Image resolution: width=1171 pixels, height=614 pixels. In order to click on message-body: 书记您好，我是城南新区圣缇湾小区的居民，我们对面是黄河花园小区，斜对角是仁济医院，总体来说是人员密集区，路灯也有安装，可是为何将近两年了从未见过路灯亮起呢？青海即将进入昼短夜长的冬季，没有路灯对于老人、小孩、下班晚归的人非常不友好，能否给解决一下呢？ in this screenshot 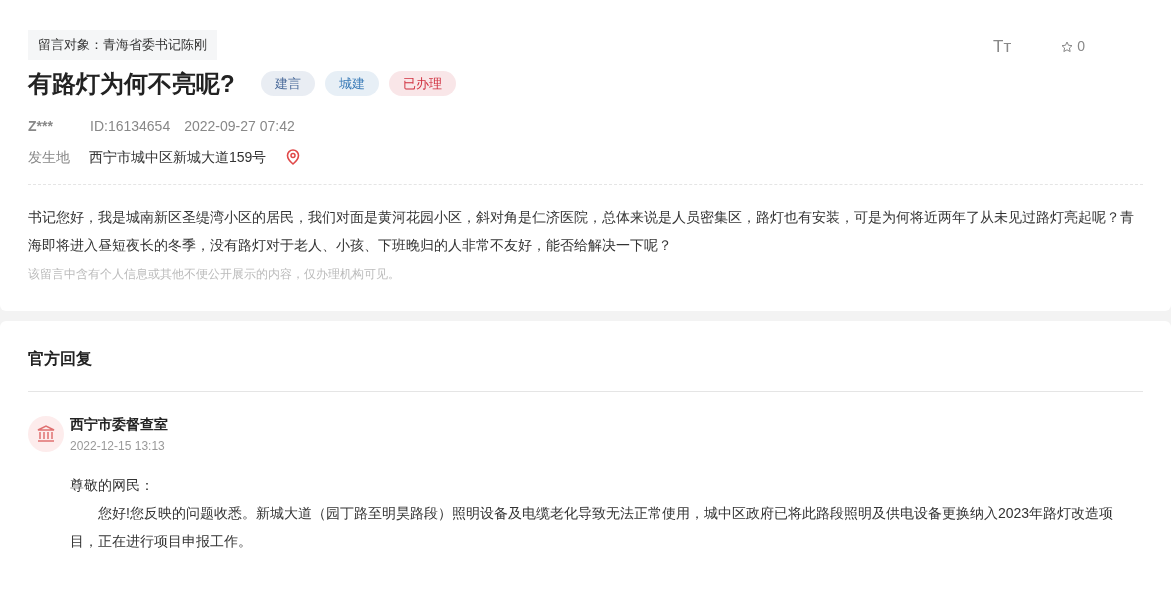, I will do `click(581, 231)`.